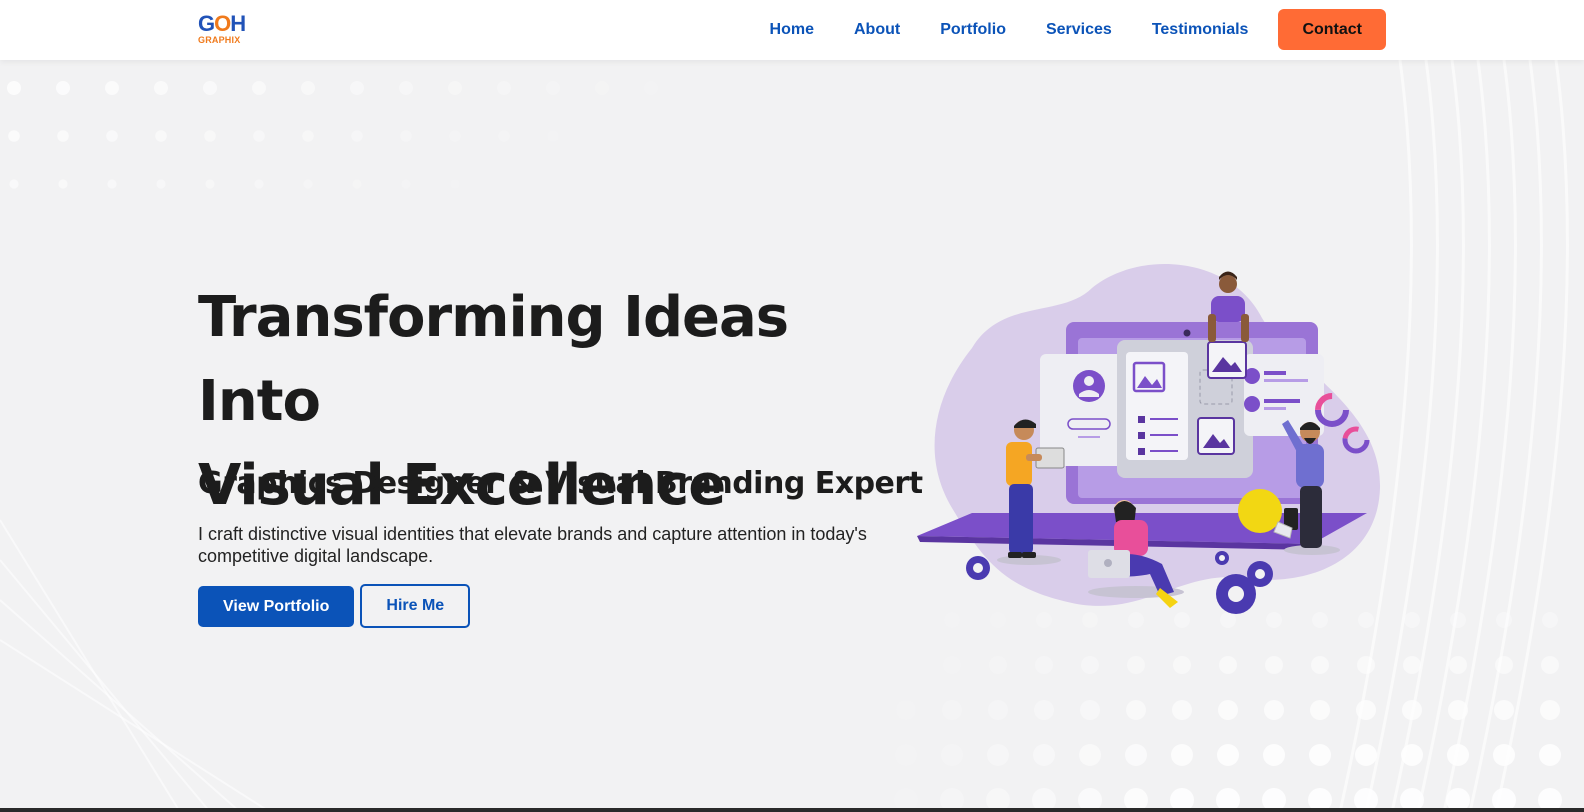 The width and height of the screenshot is (1584, 812). I want to click on nav-link-portfolio: Portfolio, so click(973, 30).